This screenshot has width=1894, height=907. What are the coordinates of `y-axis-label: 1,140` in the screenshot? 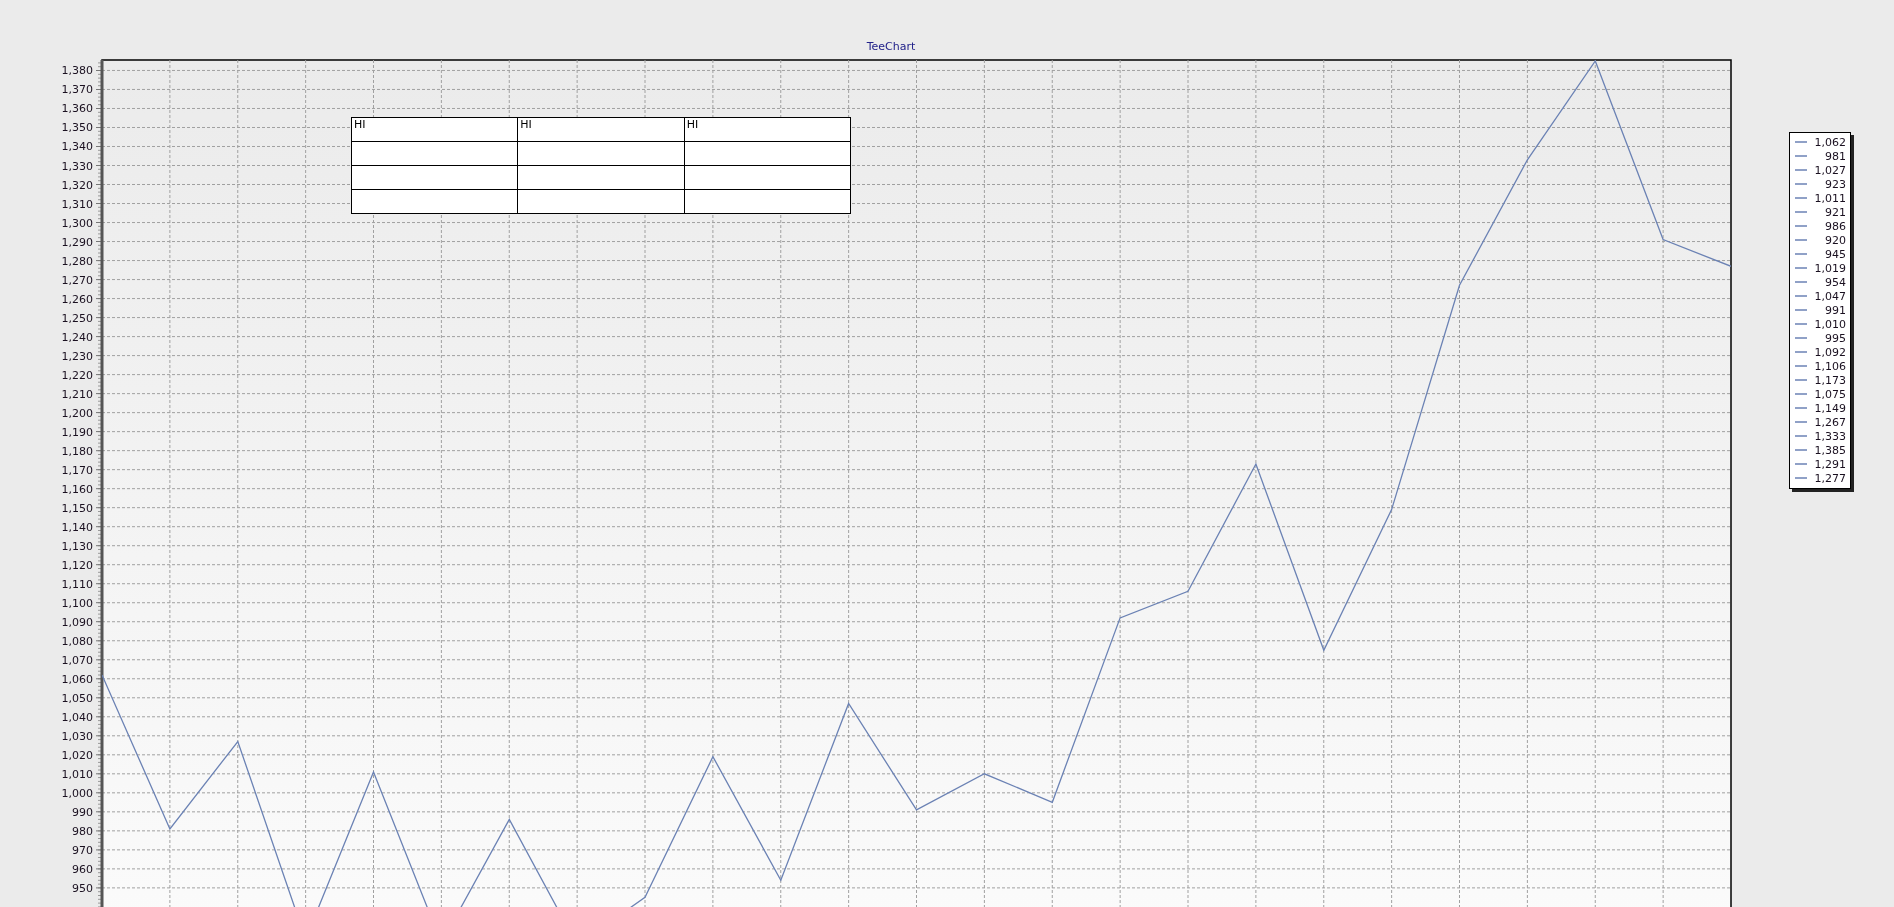 It's located at (77, 527).